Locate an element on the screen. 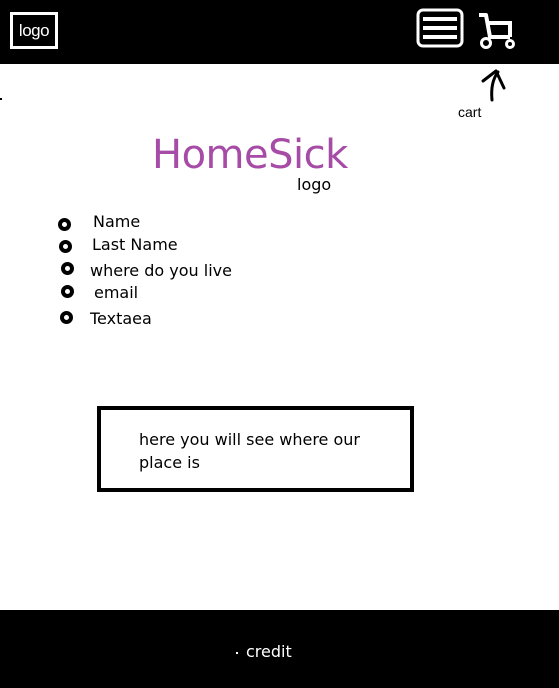 The image size is (559, 688). arrow-up-icon is located at coordinates (493, 85).